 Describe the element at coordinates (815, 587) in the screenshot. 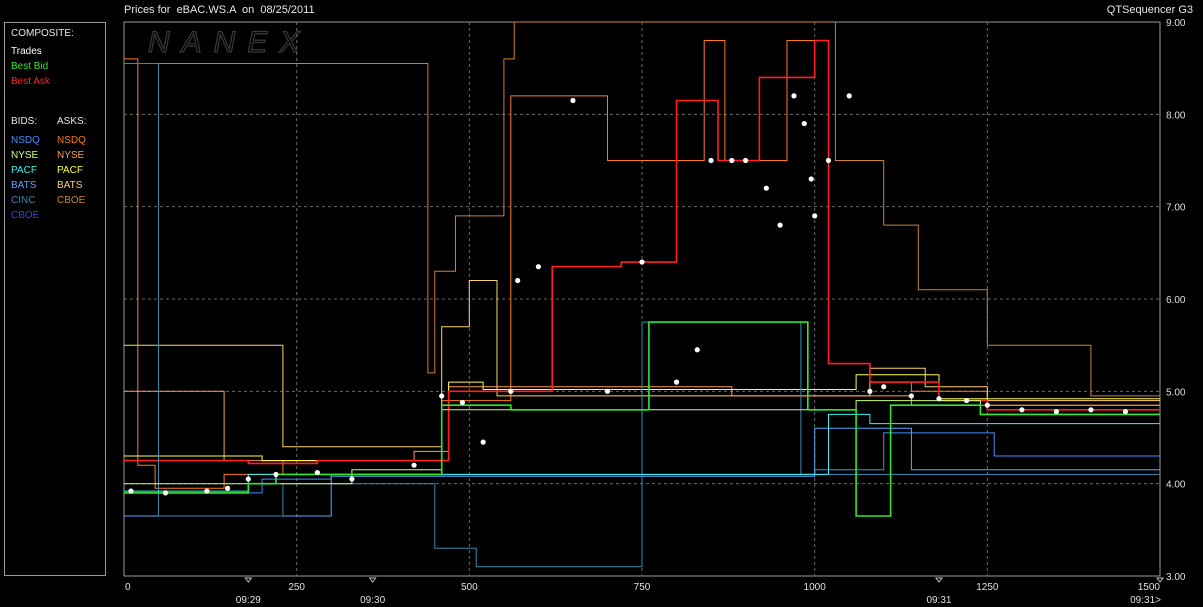

I see `x-tick-label: 1000` at that location.